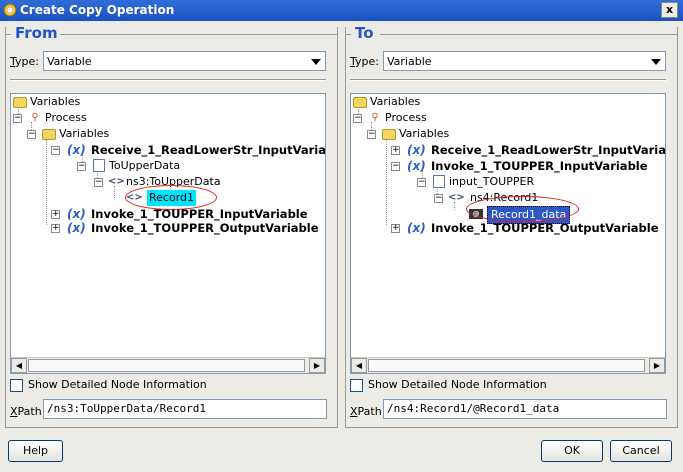 The height and width of the screenshot is (472, 683). Describe the element at coordinates (522, 209) in the screenshot. I see `highlight-ellipse` at that location.